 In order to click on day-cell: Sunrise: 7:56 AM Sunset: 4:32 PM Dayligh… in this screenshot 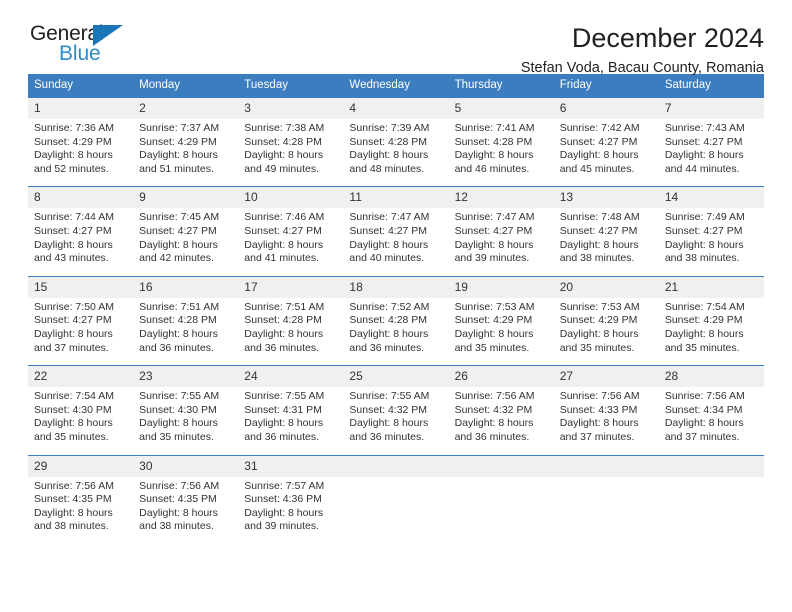, I will do `click(501, 421)`.